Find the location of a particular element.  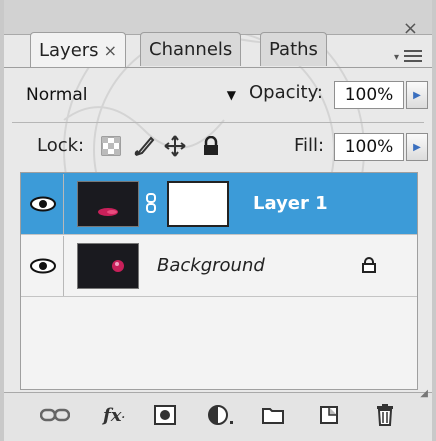

layer-locked-icon is located at coordinates (369, 265).